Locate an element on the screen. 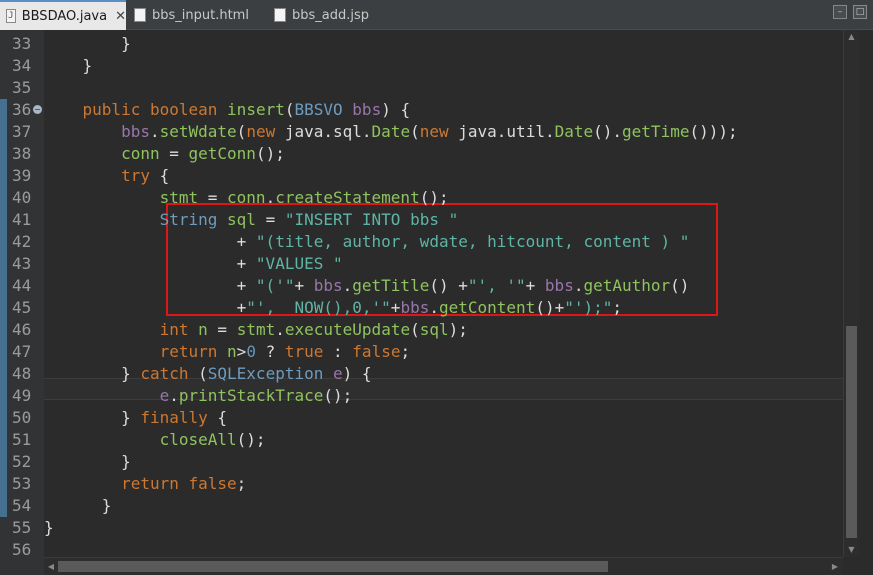 The height and width of the screenshot is (575, 873). tab-bbs-add-jsp: bbs_add.jsp is located at coordinates (328, 15).